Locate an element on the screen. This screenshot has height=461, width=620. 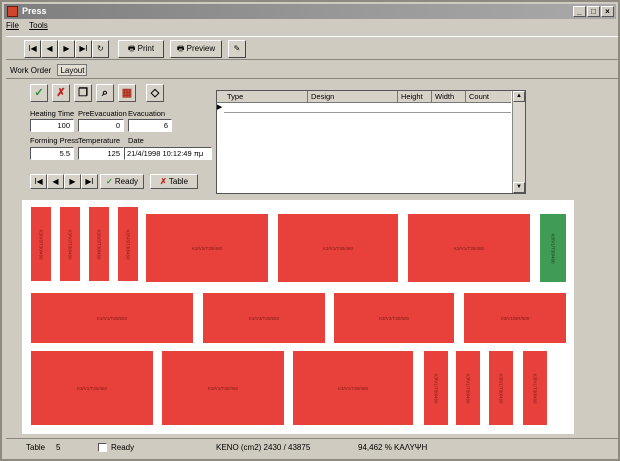
date-label: Date is located at coordinates (136, 140).